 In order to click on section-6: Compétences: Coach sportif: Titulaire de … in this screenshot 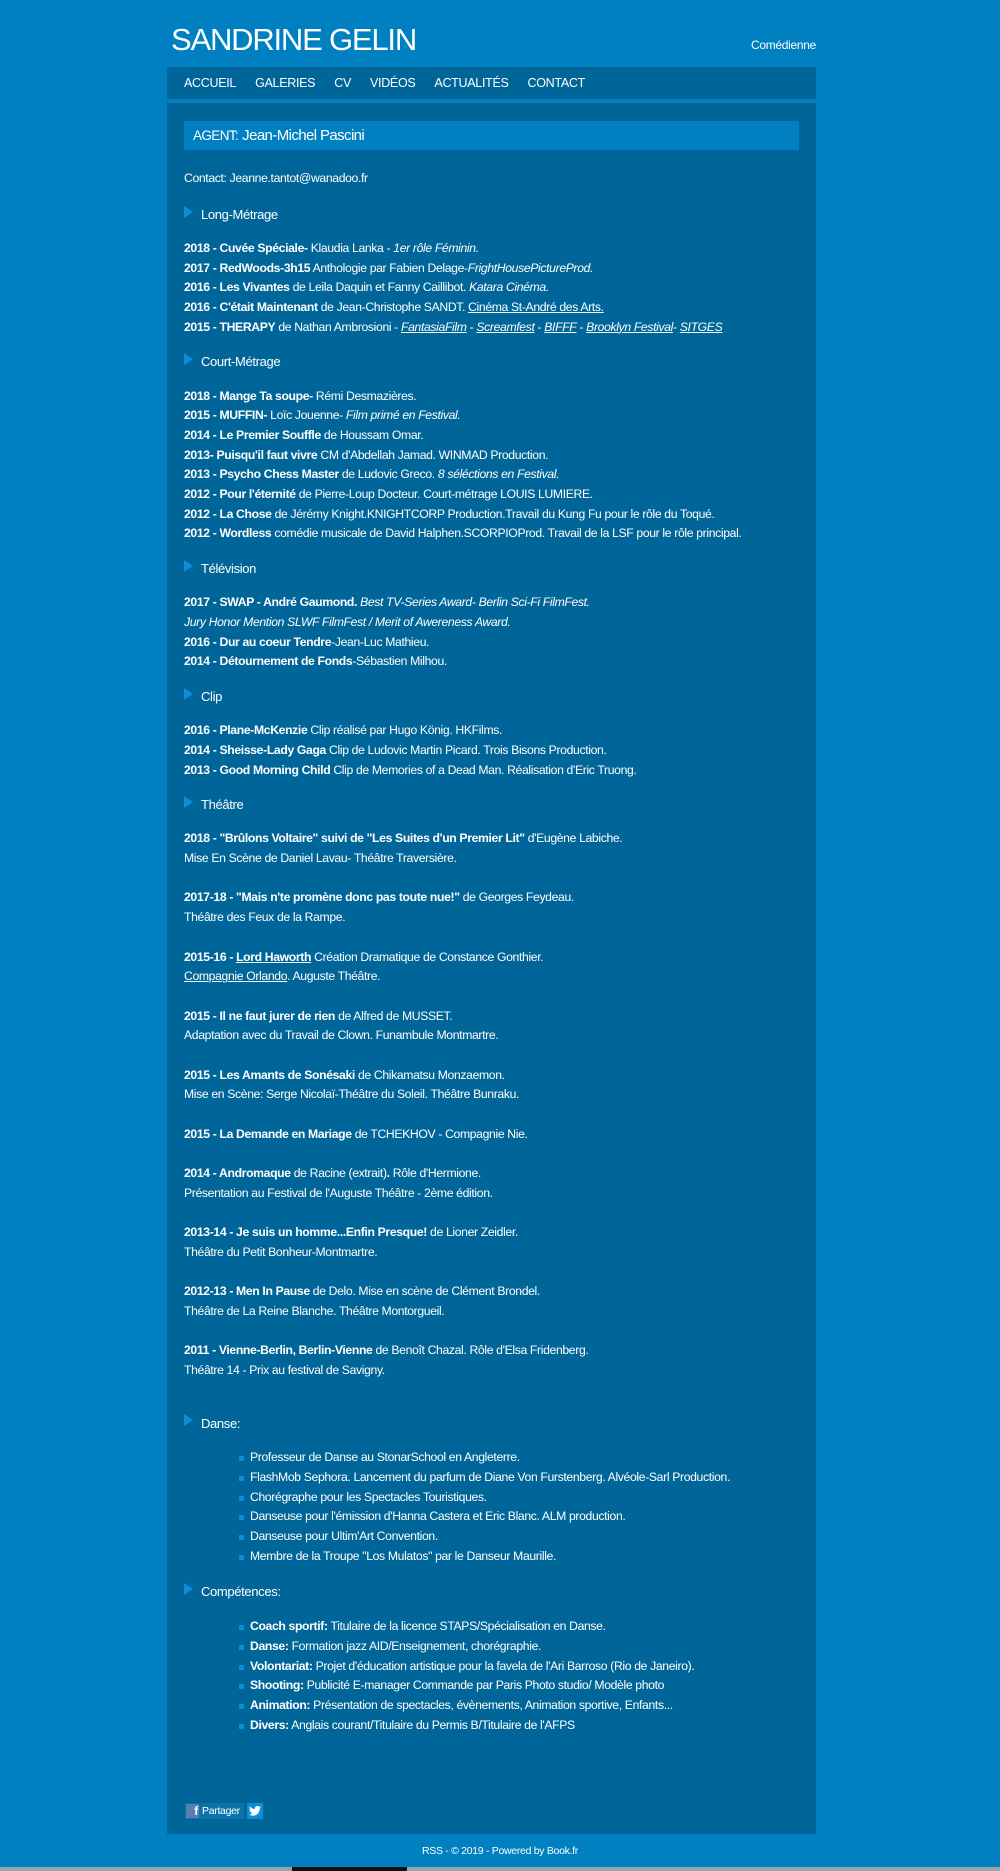, I will do `click(494, 1658)`.